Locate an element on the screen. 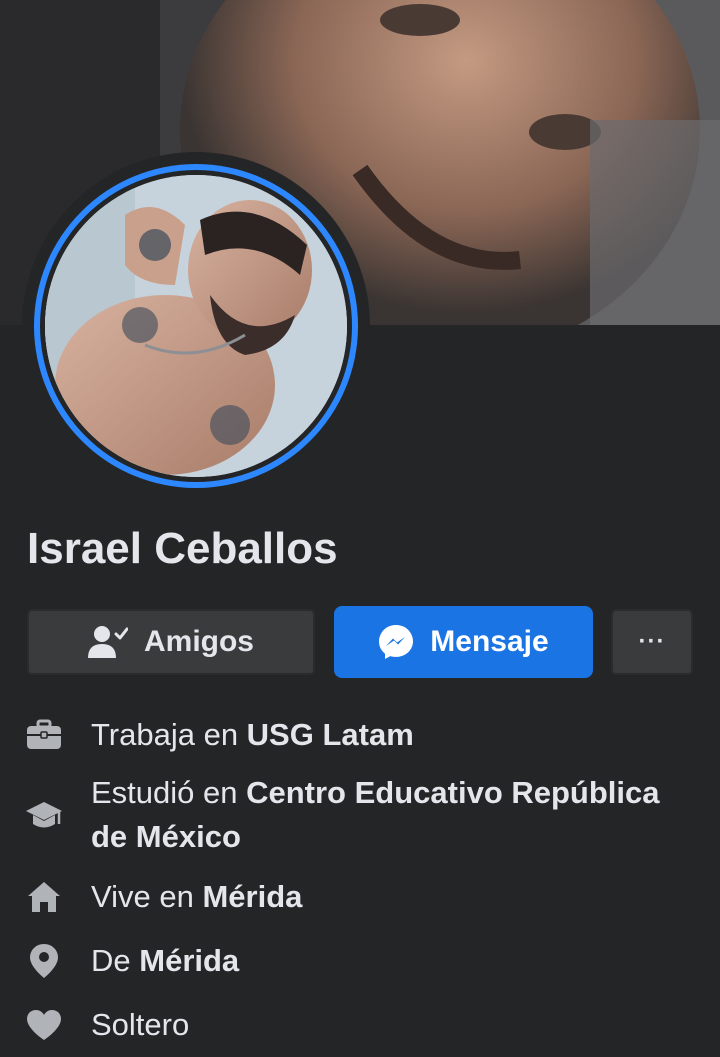 This screenshot has height=1057, width=720. friends-button-label: Amigos is located at coordinates (198, 641).